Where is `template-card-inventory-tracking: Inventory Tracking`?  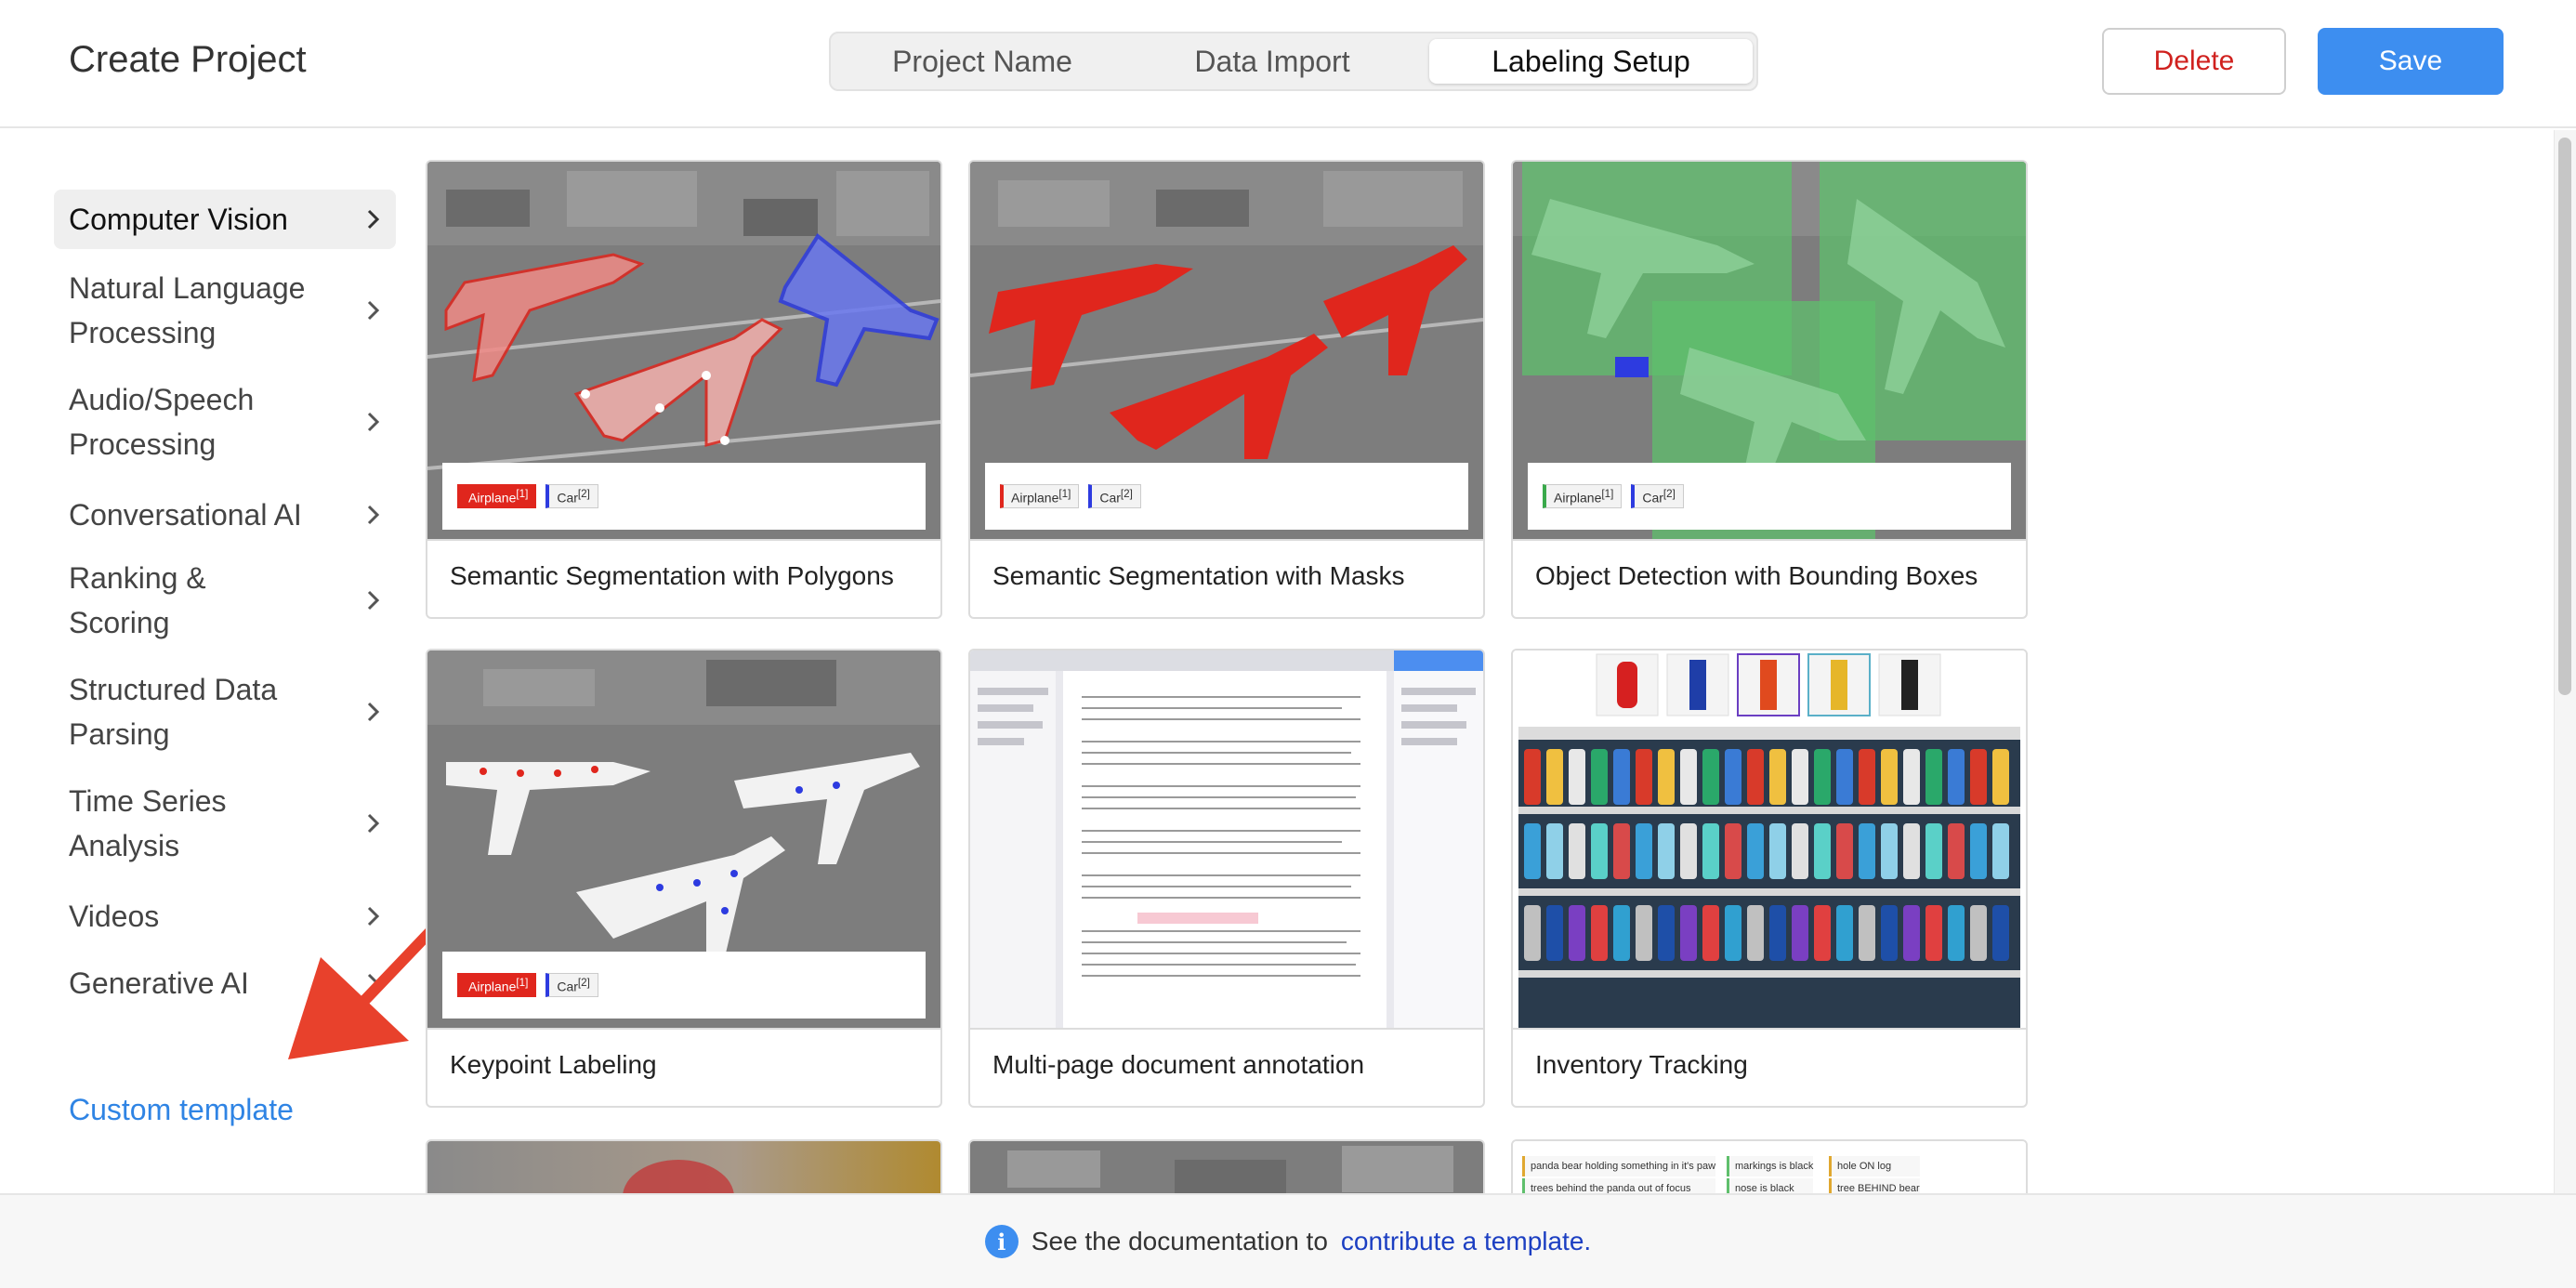 template-card-inventory-tracking: Inventory Tracking is located at coordinates (1769, 878).